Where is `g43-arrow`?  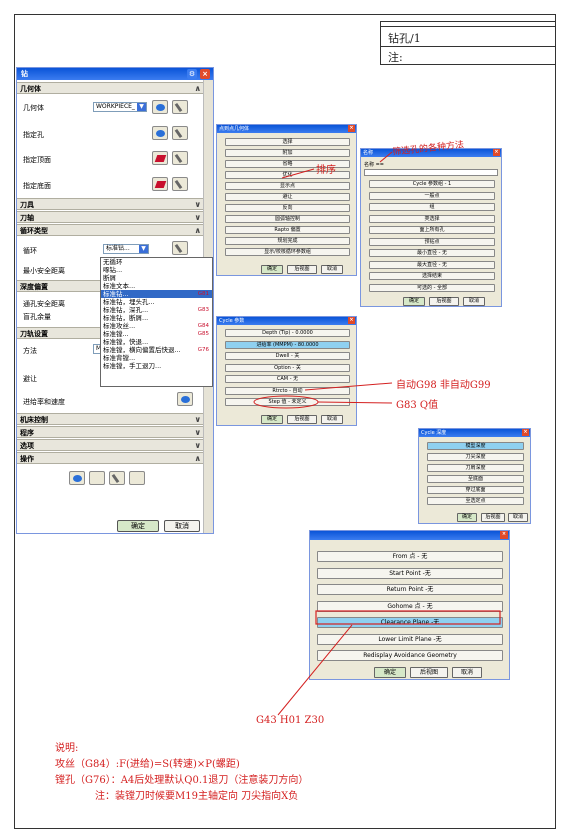 g43-arrow is located at coordinates (315, 670).